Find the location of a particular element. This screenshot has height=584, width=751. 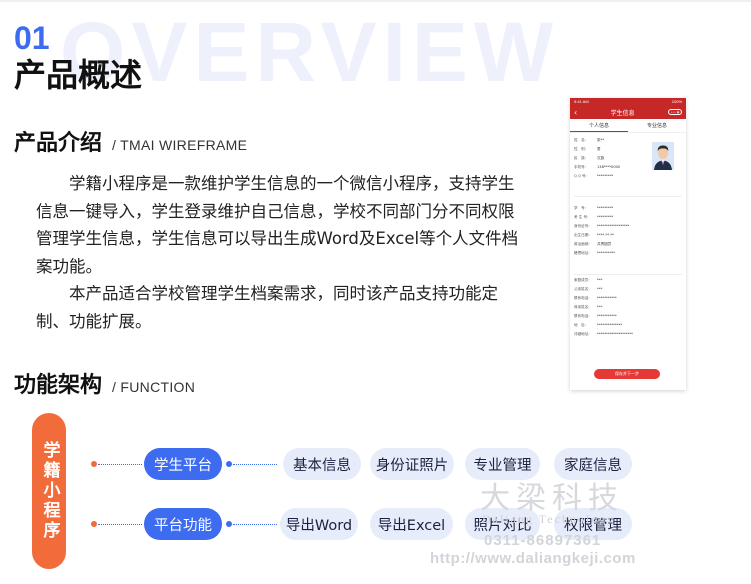

phone-info-row: 手机号: 138****0000 is located at coordinates (597, 167).